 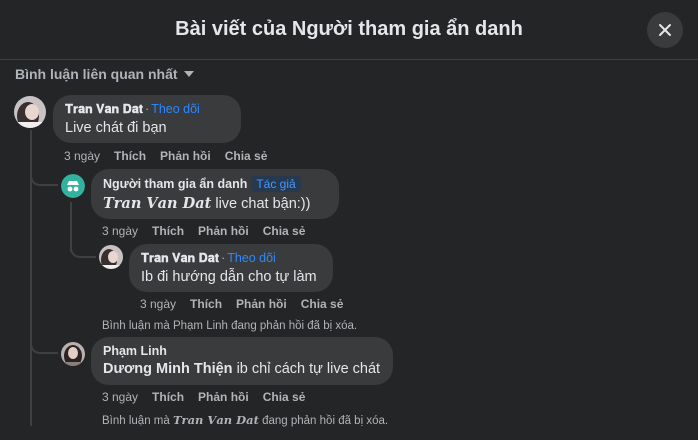 I want to click on sort-label: Bình luận liên quan nhất, so click(x=96, y=74).